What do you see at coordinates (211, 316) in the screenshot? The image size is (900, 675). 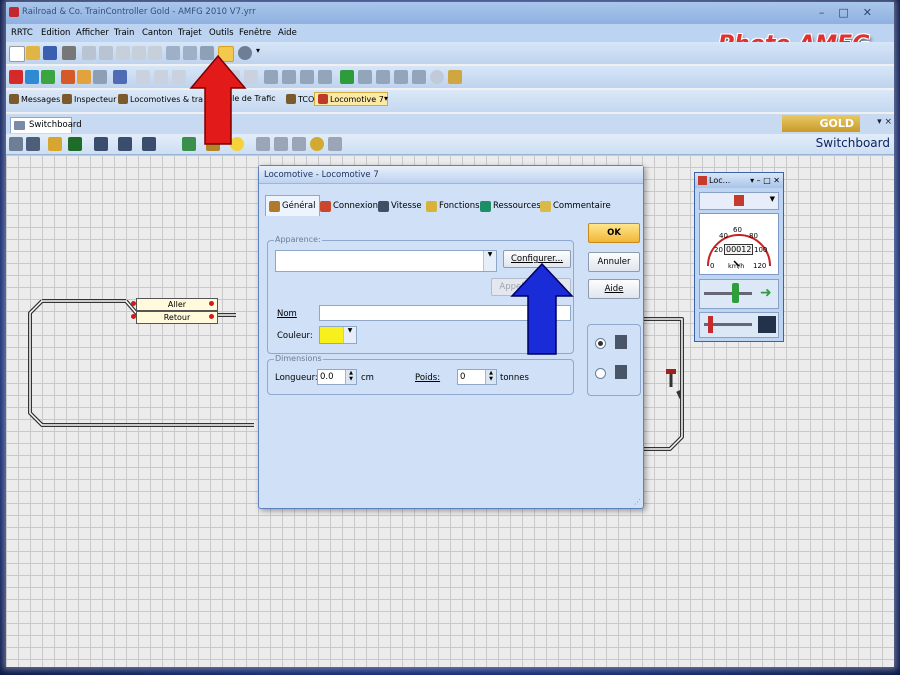 I see `block-retour-right-signal` at bounding box center [211, 316].